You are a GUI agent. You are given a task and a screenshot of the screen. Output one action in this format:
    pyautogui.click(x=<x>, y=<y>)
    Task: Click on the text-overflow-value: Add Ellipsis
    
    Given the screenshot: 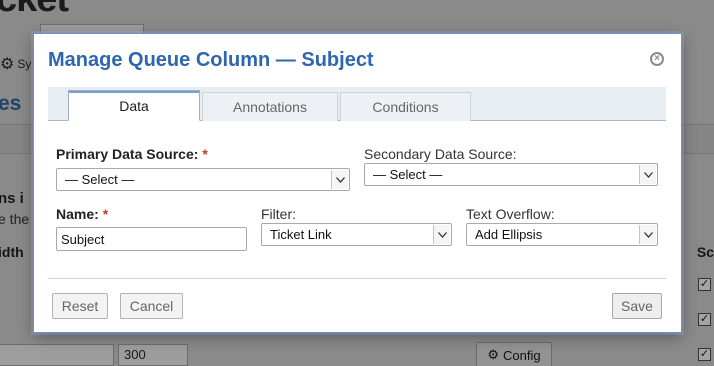 What is the action you would take?
    pyautogui.click(x=509, y=234)
    